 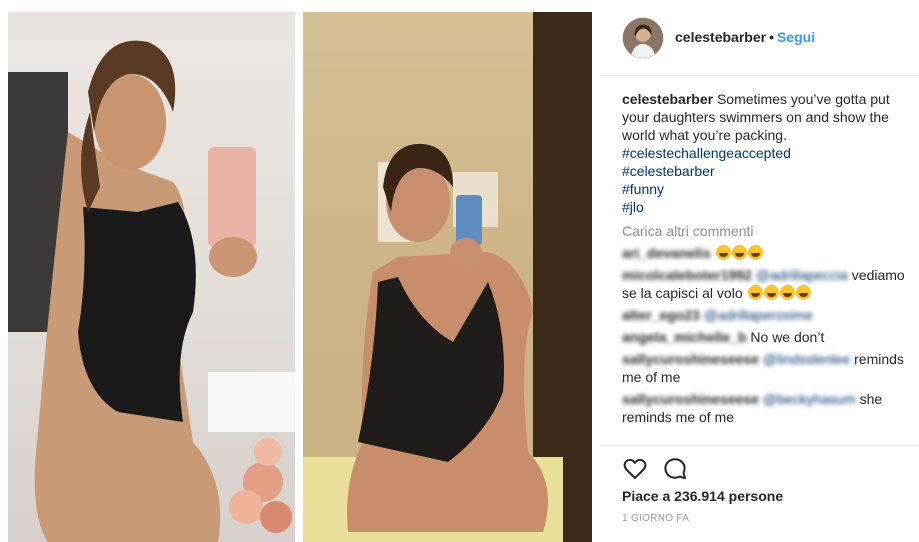 I want to click on speech-bubble-icon, so click(x=675, y=469).